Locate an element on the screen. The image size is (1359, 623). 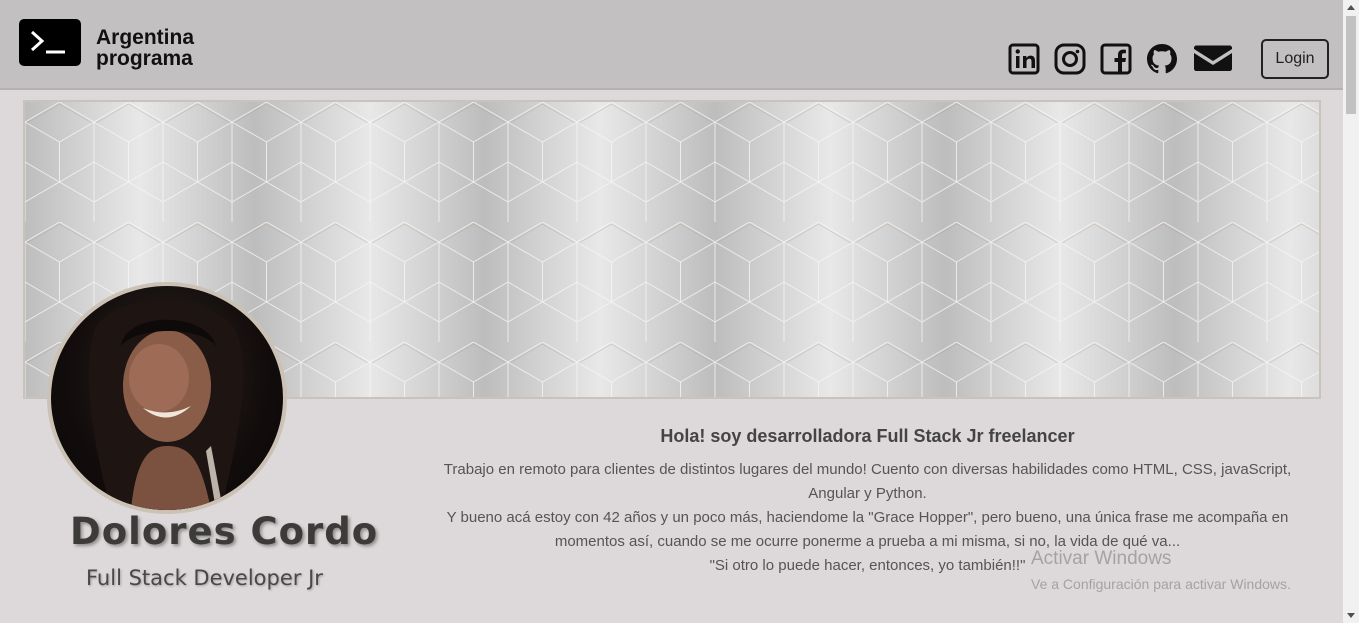
brand-logo-text: Argentina programa is located at coordinates (145, 48).